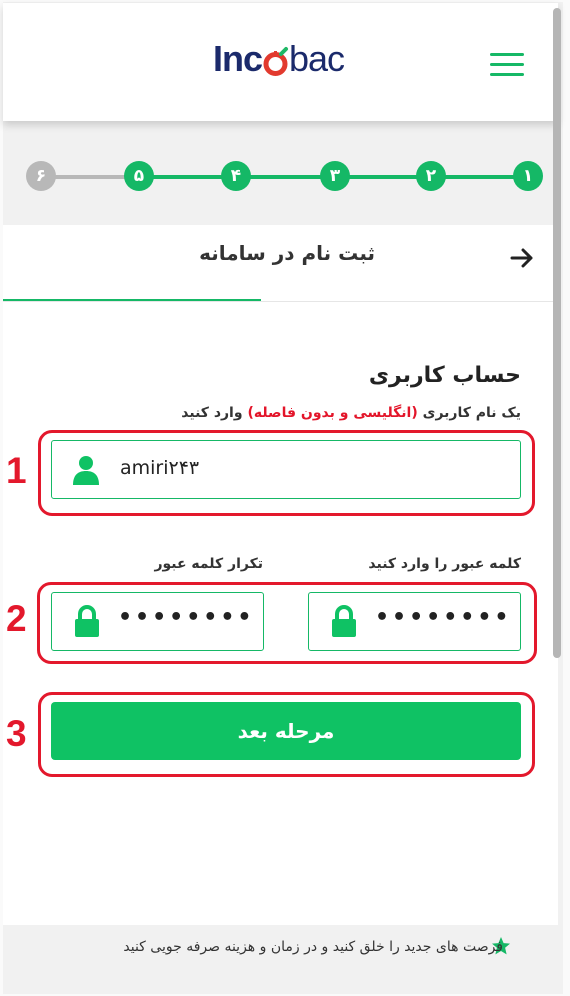  Describe the element at coordinates (317, 58) in the screenshot. I see `logo-text-bac: bac` at that location.